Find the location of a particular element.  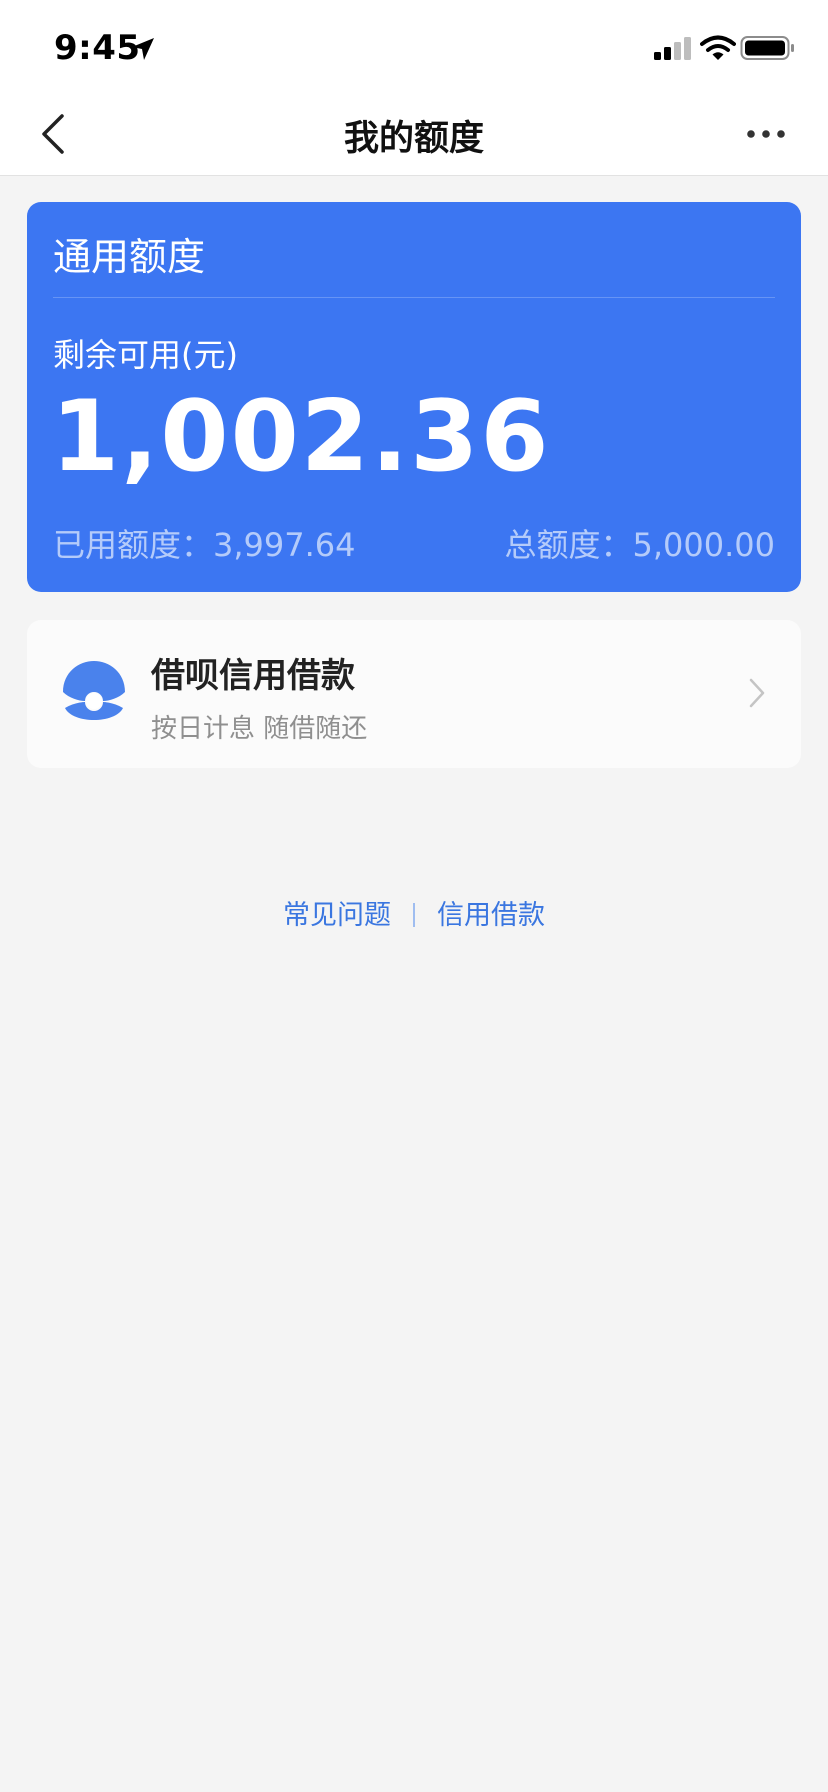

used-quota: 已用额度：3,997.64 is located at coordinates (204, 545).